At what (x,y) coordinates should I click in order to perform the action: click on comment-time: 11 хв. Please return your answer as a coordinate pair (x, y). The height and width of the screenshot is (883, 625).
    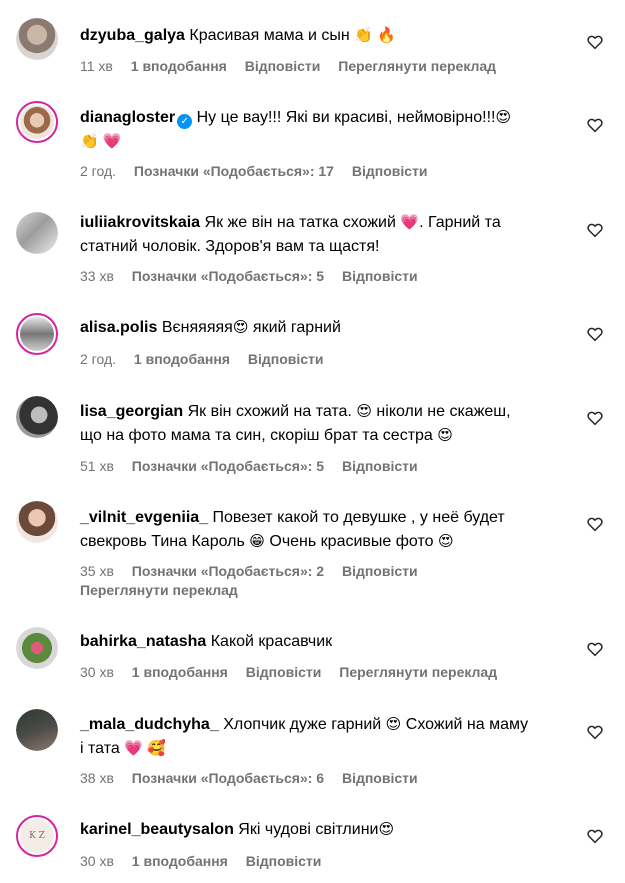
    Looking at the image, I should click on (96, 66).